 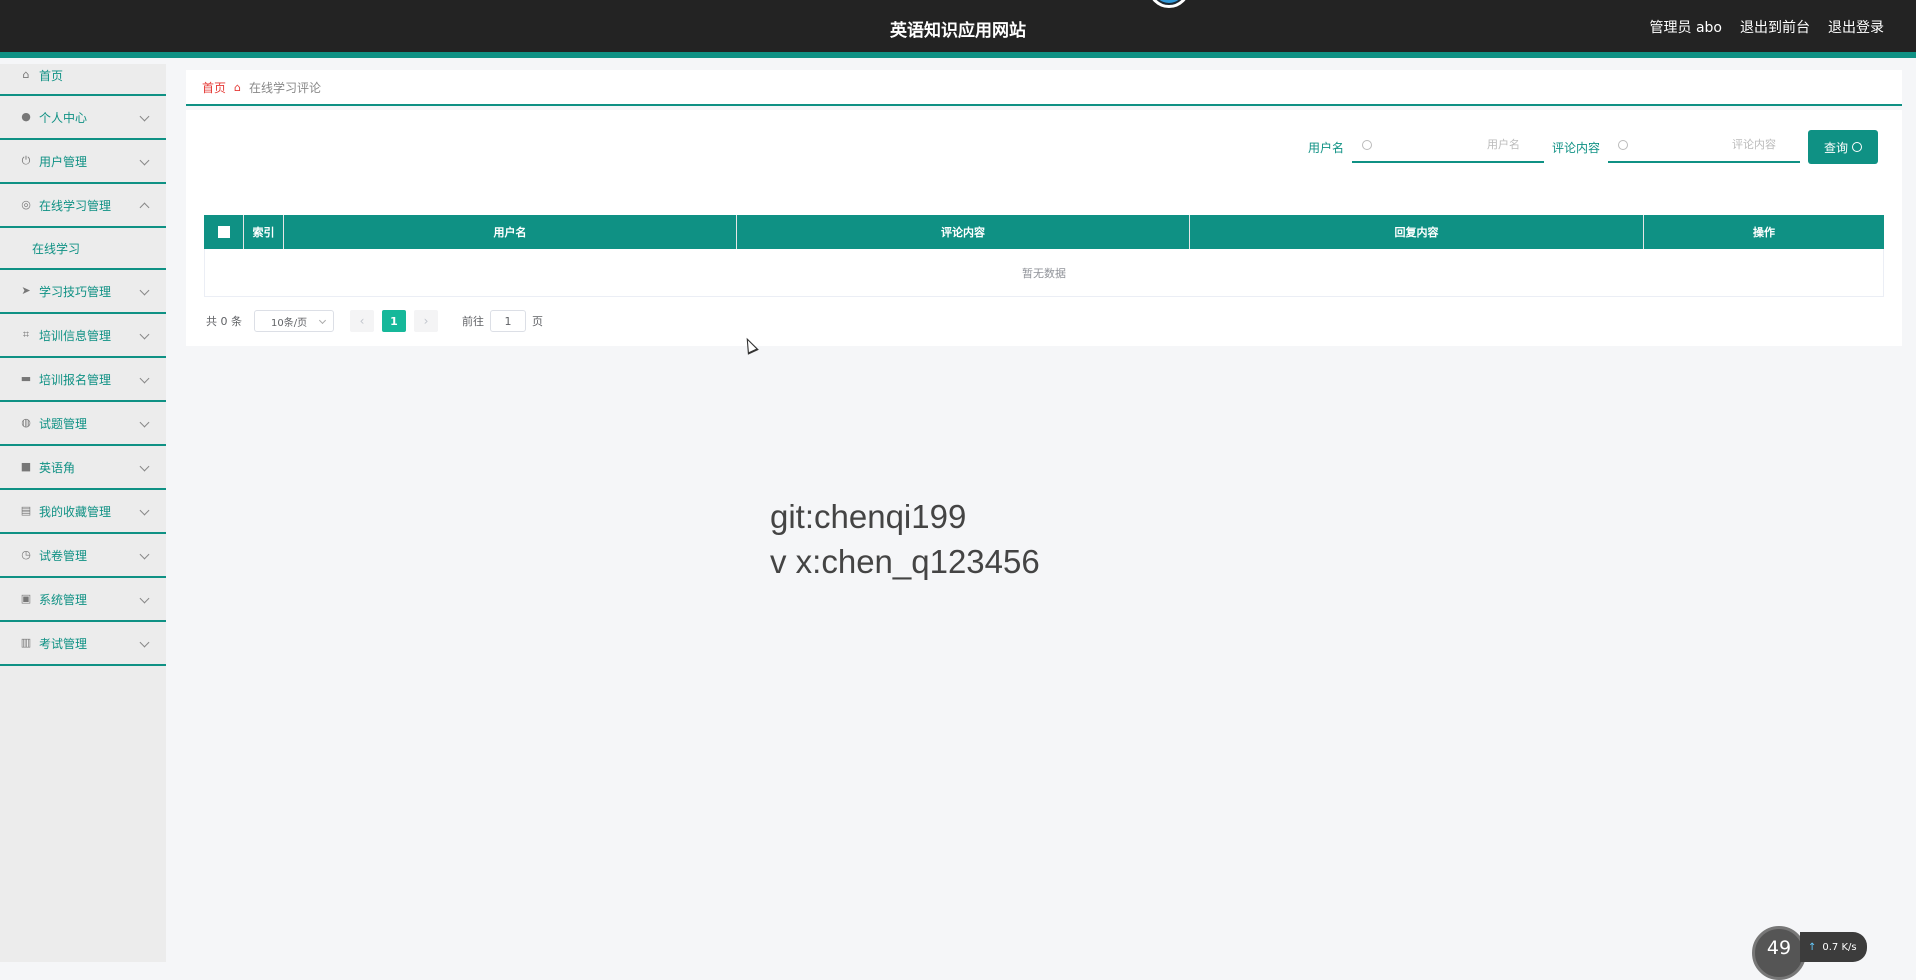 What do you see at coordinates (1325, 147) in the screenshot?
I see `username-label: 用户名` at bounding box center [1325, 147].